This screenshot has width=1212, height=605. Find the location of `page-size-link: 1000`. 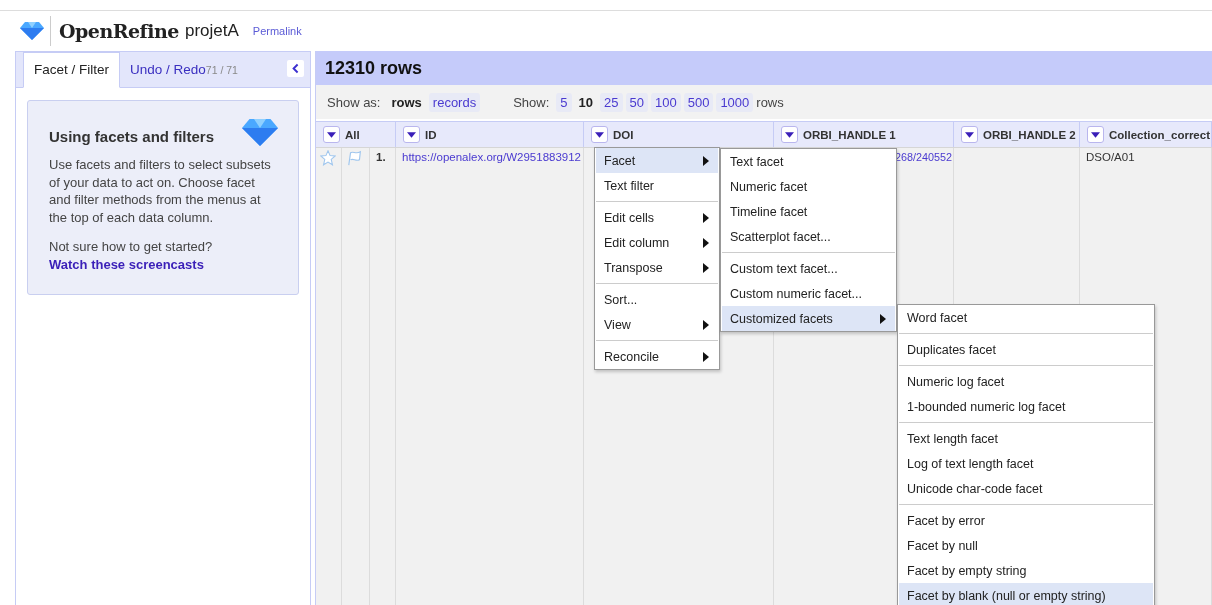

page-size-link: 1000 is located at coordinates (735, 102).